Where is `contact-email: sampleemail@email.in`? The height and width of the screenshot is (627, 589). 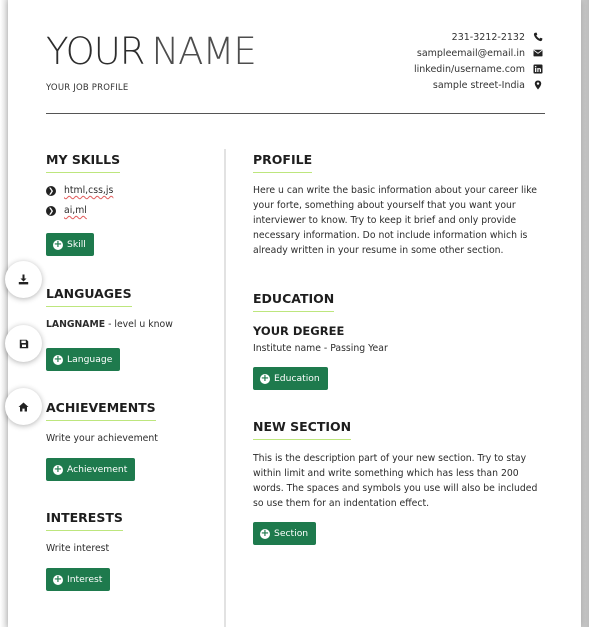 contact-email: sampleemail@email.in is located at coordinates (478, 53).